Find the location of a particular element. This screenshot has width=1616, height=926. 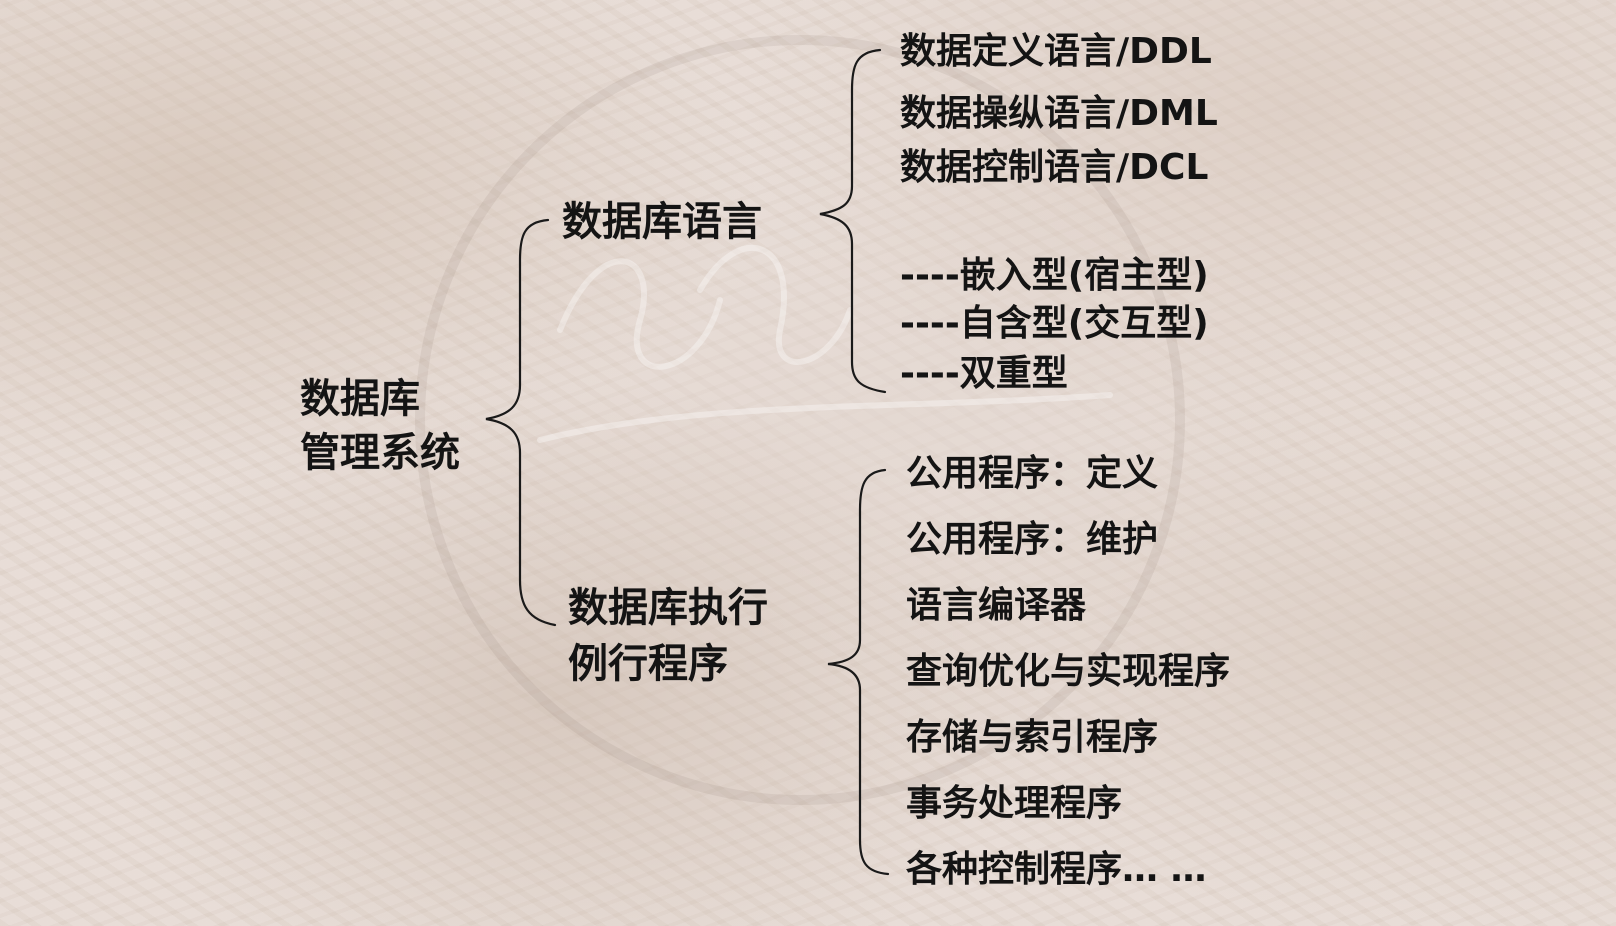

leaf-dcl: 数据控制语言/DCL is located at coordinates (1054, 167).